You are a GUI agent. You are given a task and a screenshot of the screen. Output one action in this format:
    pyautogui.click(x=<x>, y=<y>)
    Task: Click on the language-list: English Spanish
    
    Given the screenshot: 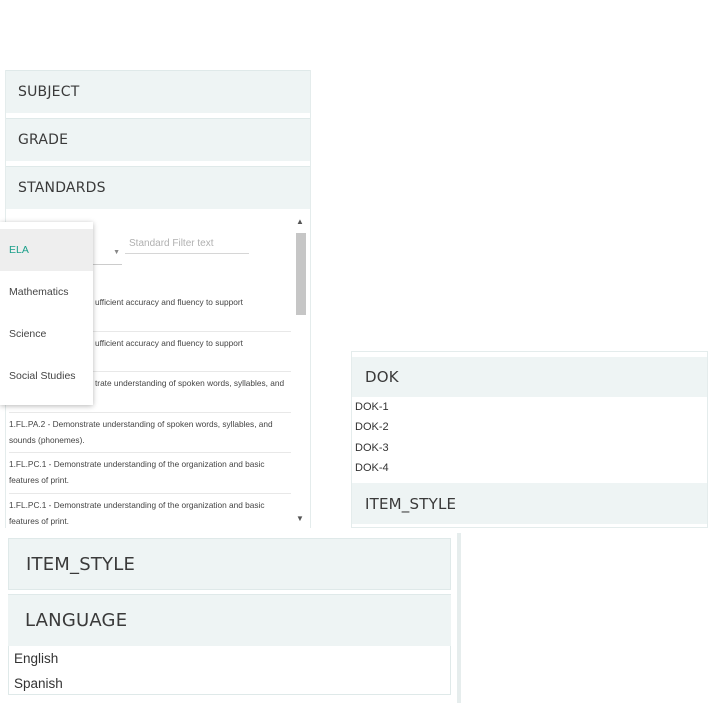 What is the action you would take?
    pyautogui.click(x=229, y=670)
    